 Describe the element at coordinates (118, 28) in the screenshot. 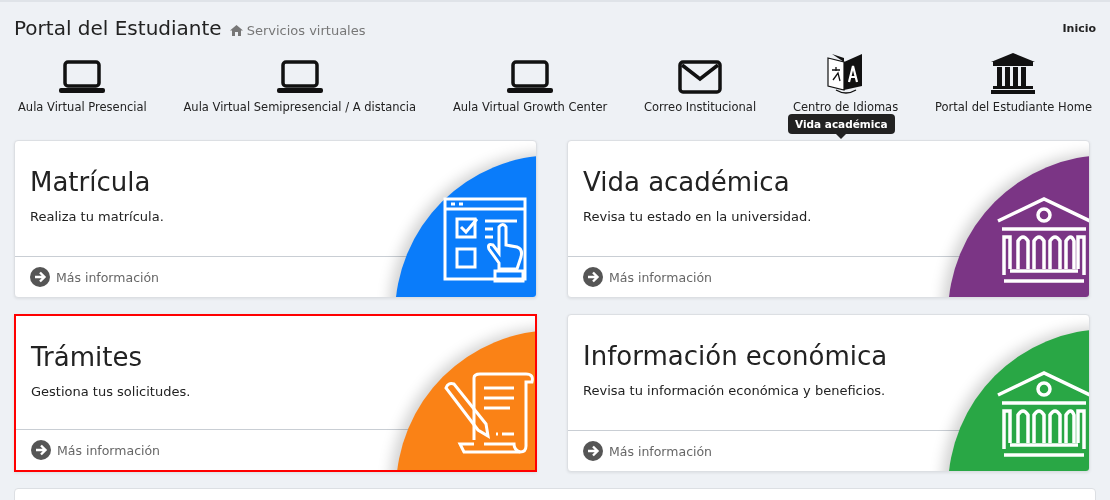

I see `page-title: Portal del Estudiante` at that location.